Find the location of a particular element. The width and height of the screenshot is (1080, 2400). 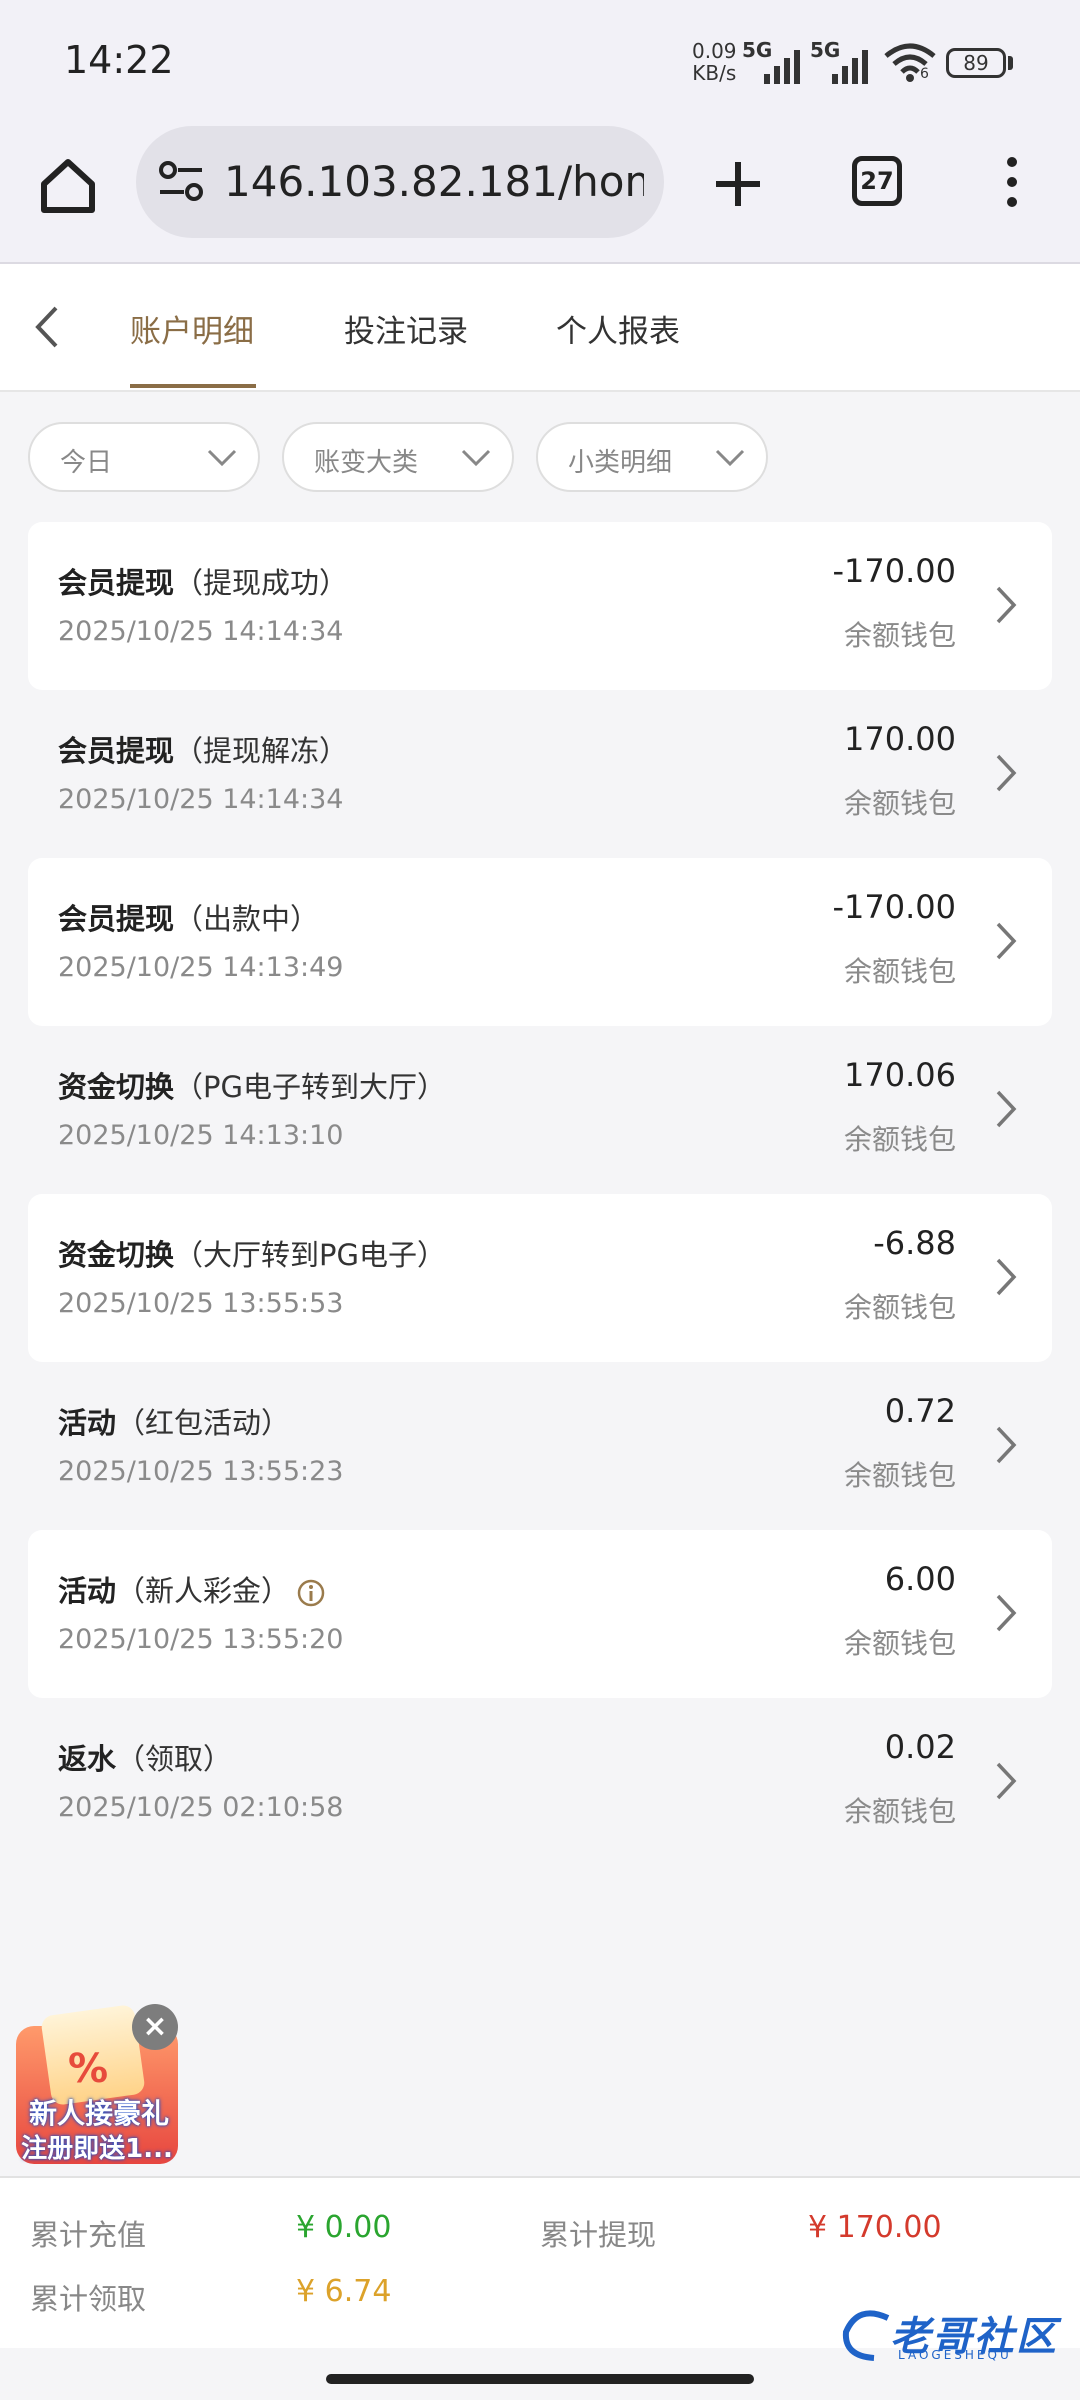

total-withdraw-value: ¥ 170.00 is located at coordinates (875, 2227).